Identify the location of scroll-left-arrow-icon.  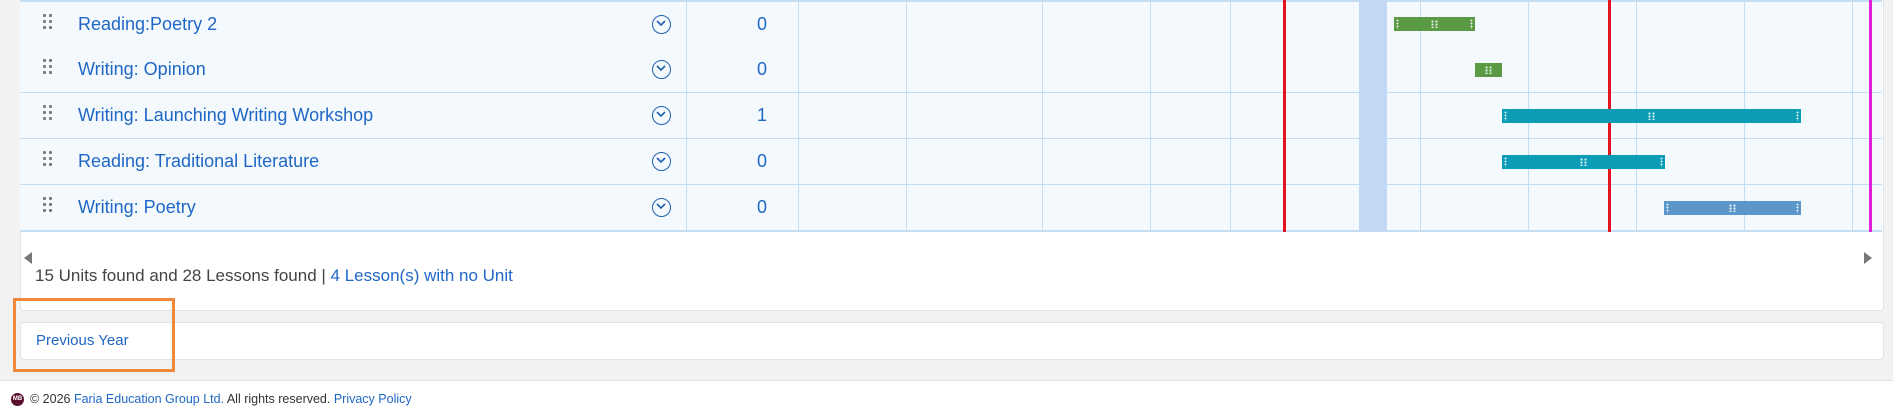
(28, 258).